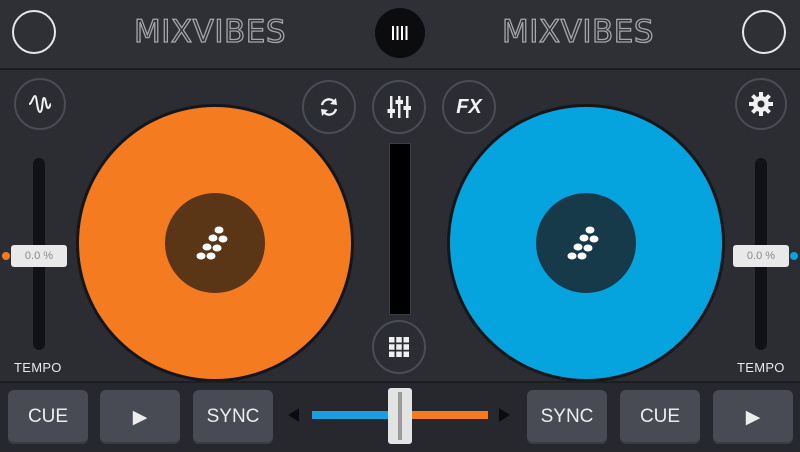 This screenshot has height=452, width=800. What do you see at coordinates (352, 415) in the screenshot?
I see `crossfader-track-left` at bounding box center [352, 415].